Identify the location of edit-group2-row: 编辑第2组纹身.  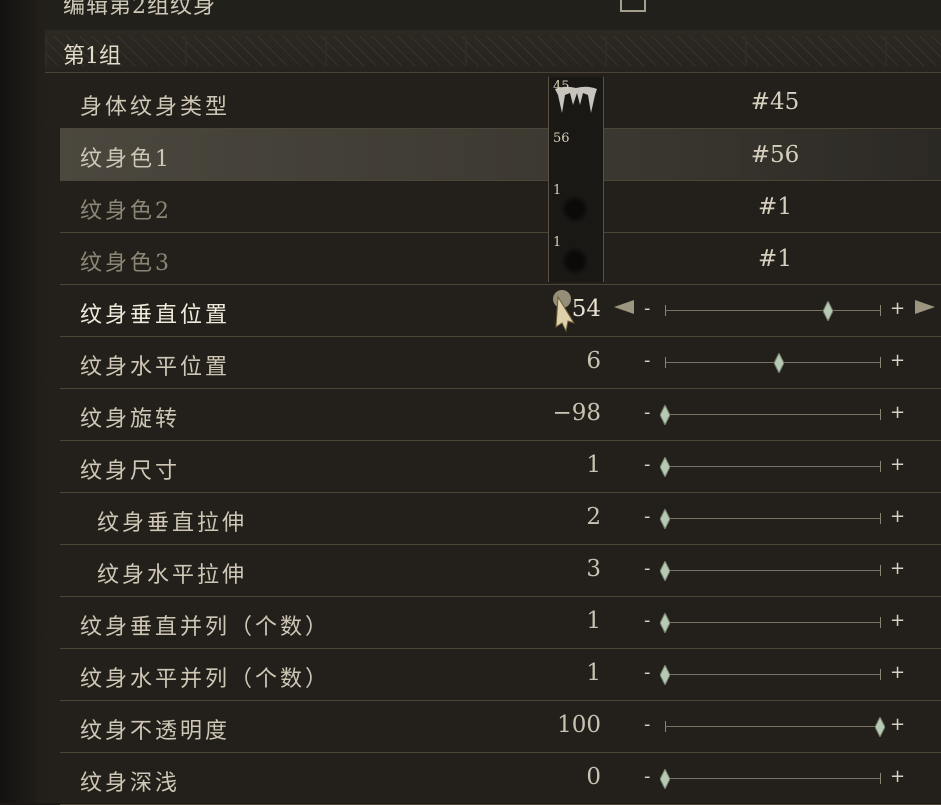
(493, 14).